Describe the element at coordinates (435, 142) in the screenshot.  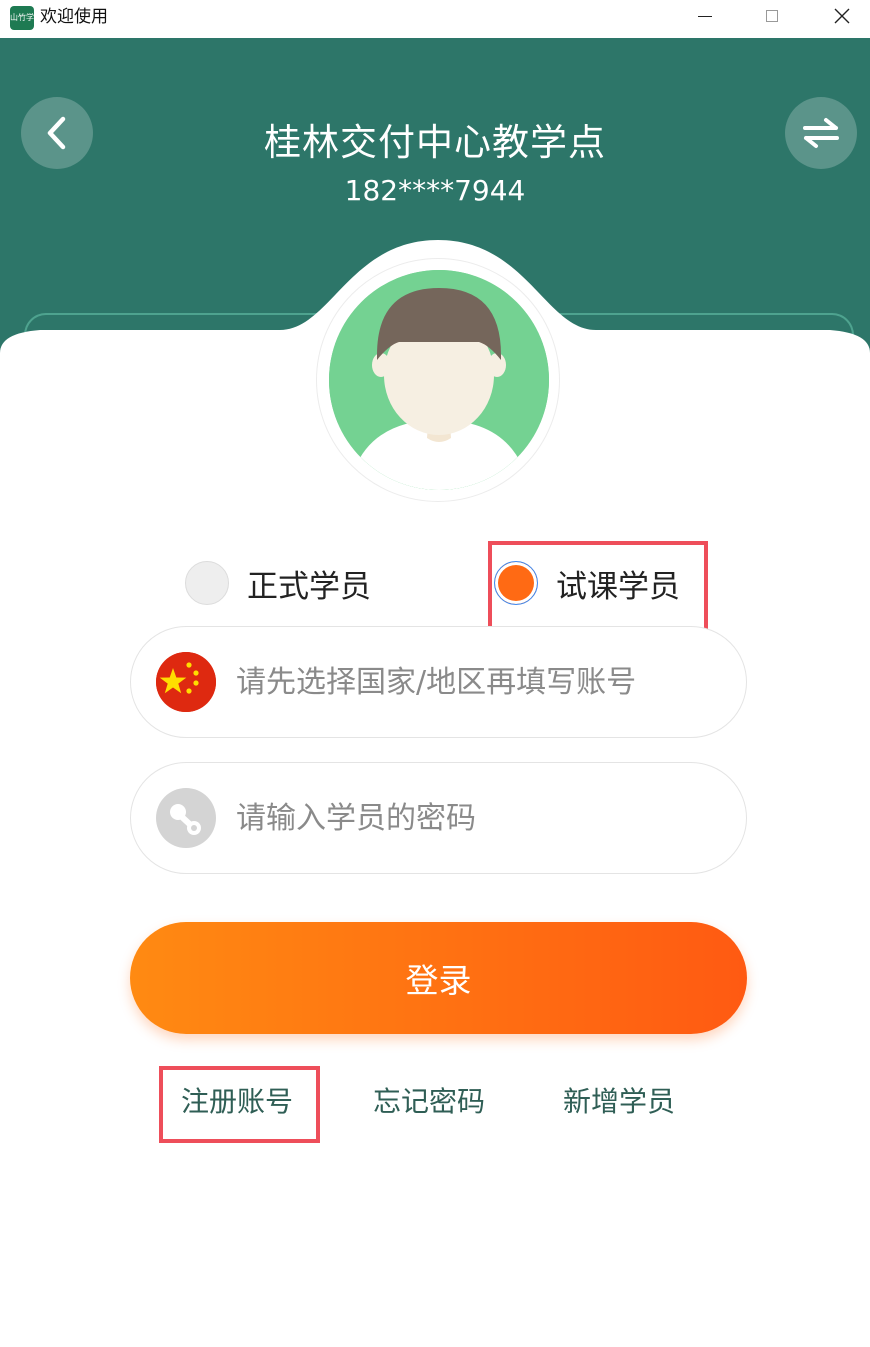
I see `school-name: 桂林交付中心教学点` at that location.